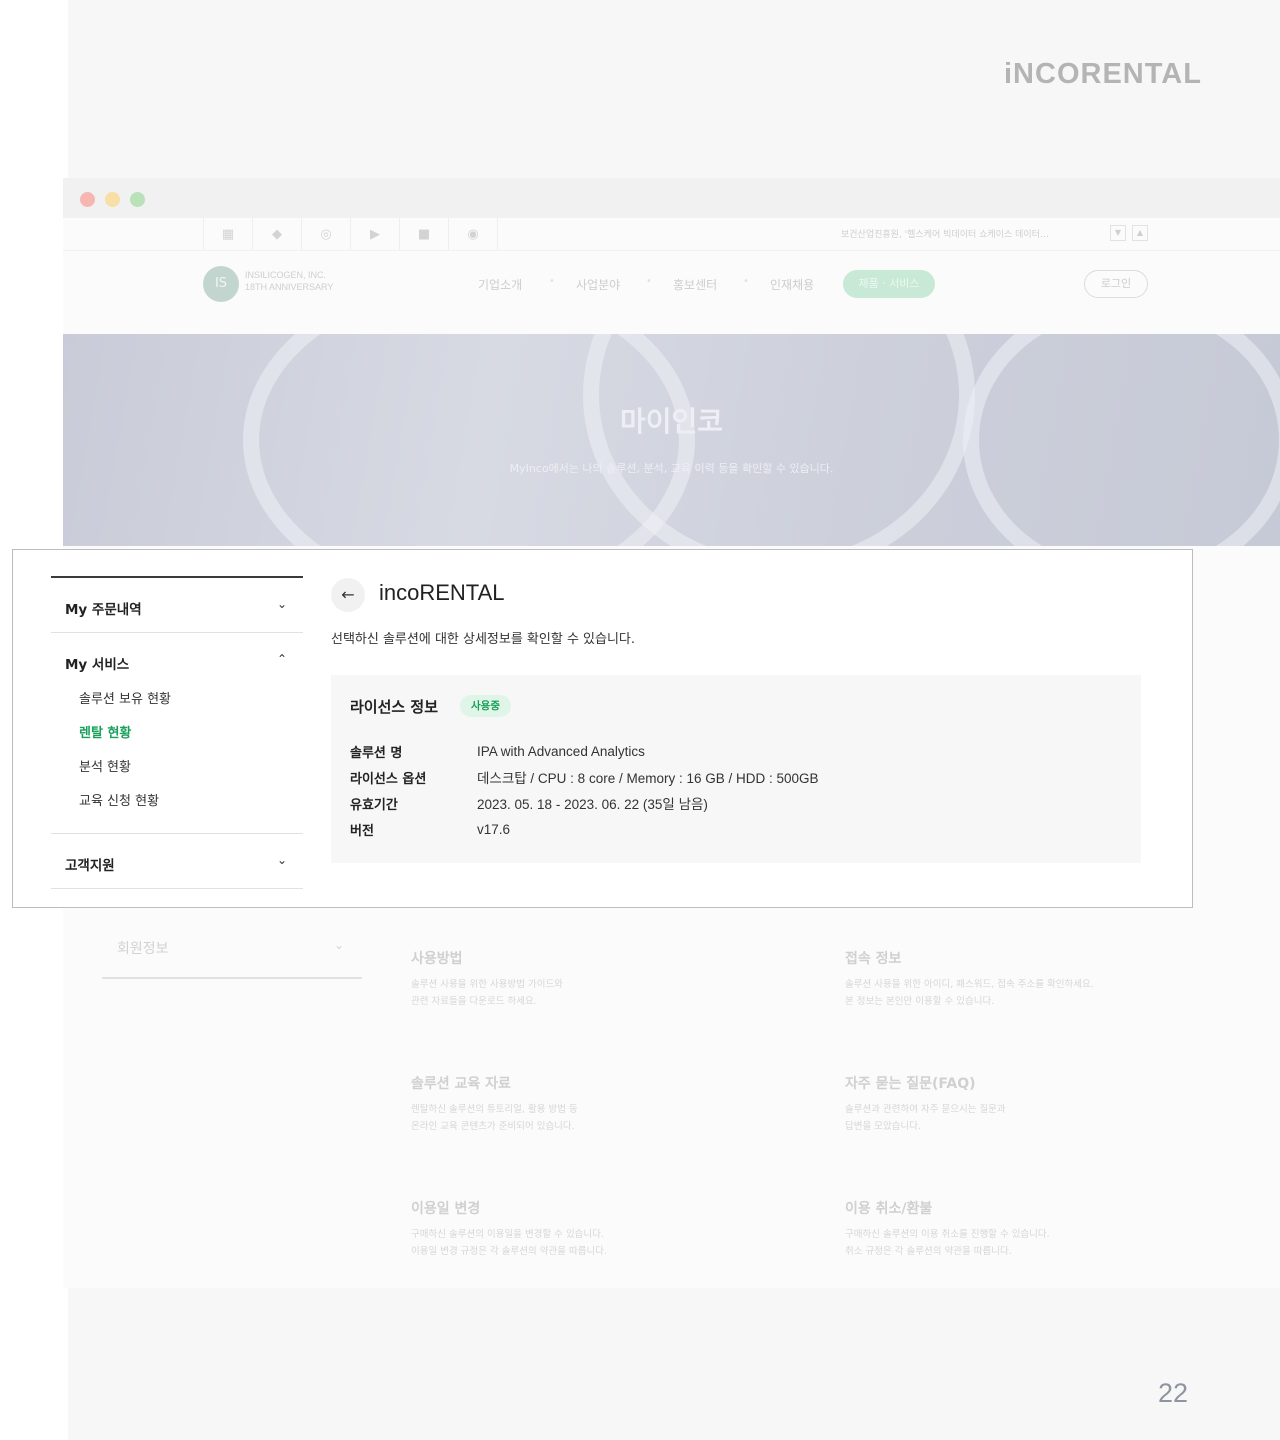 This screenshot has width=1280, height=1440. I want to click on sidebar-item-orders: My 주문내역 ⌄, so click(177, 605).